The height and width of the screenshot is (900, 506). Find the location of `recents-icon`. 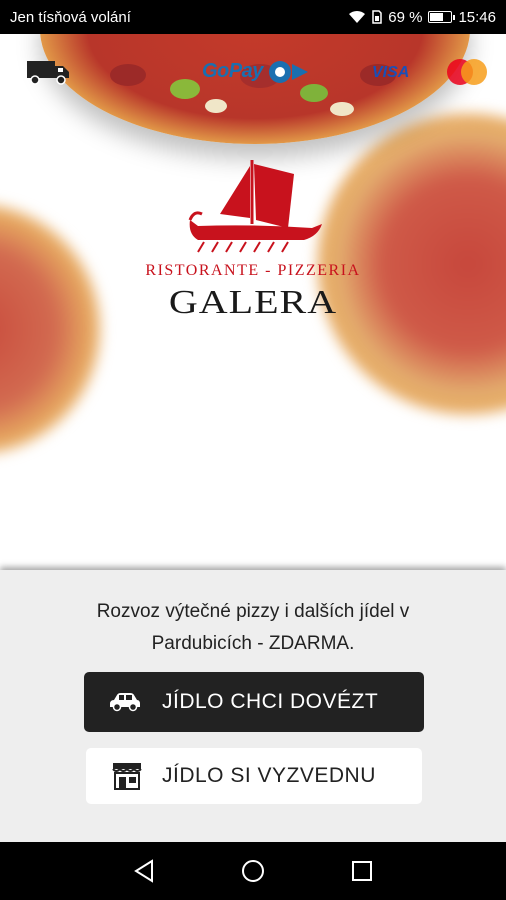

recents-icon is located at coordinates (362, 871).